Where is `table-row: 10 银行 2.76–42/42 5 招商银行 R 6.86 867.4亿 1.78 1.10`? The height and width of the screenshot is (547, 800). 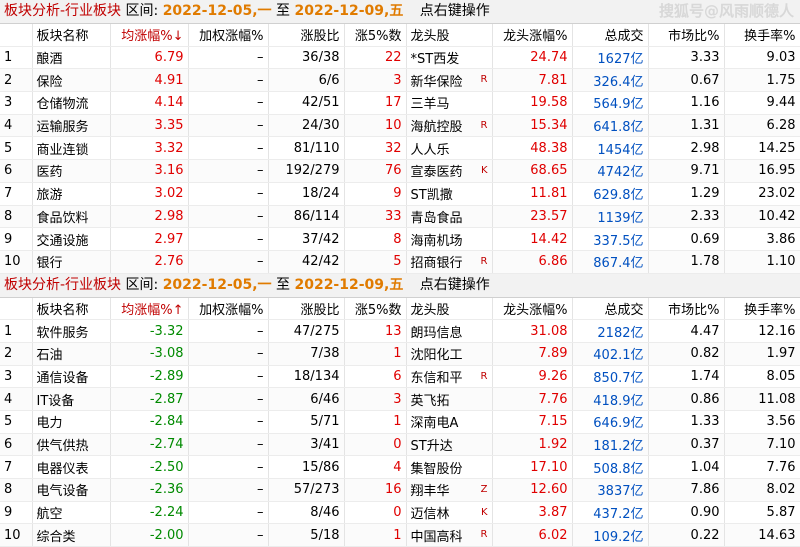 table-row: 10 银行 2.76–42/42 5 招商银行 R 6.86 867.4亿 1.78 1.10 is located at coordinates (400, 262).